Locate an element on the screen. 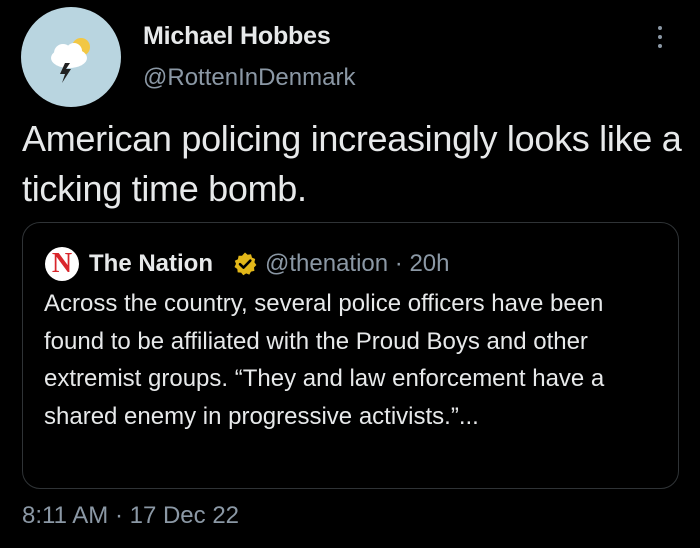  nation-logo: N is located at coordinates (62, 264).